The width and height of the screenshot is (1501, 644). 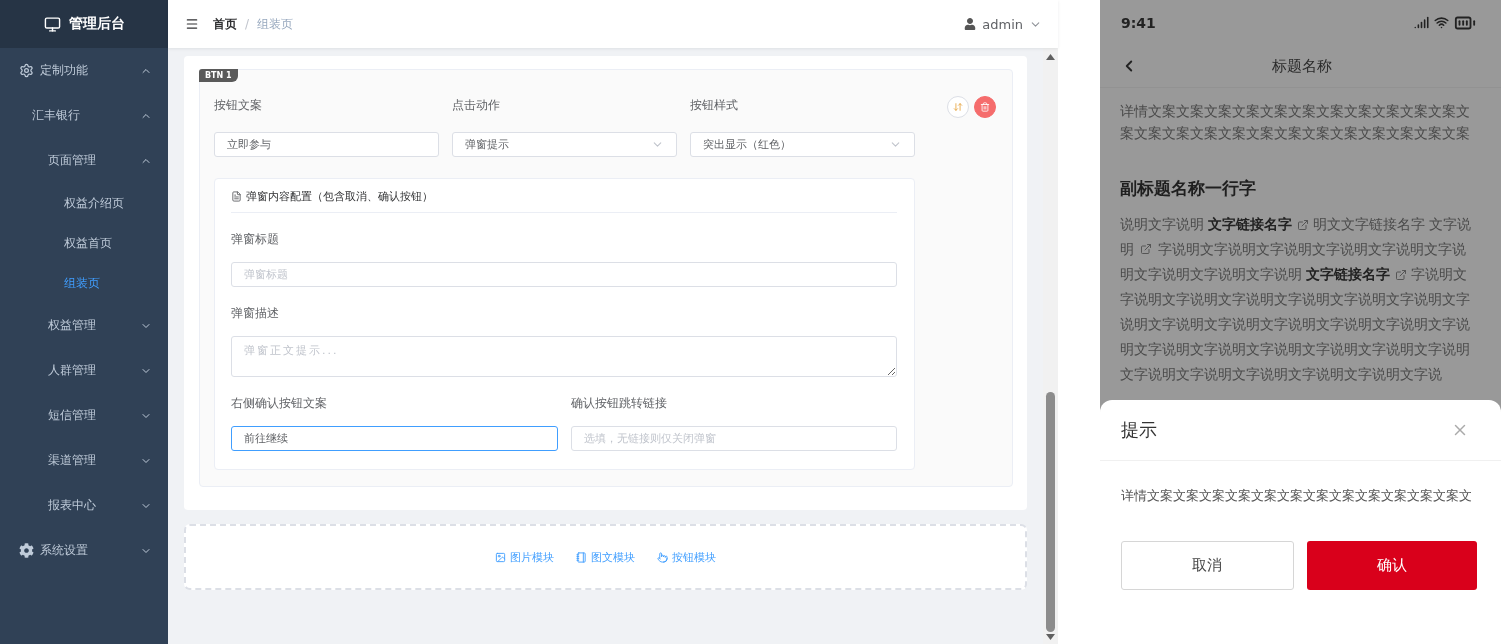 I want to click on field-label: 确认按钮跳转链接, so click(x=619, y=403).